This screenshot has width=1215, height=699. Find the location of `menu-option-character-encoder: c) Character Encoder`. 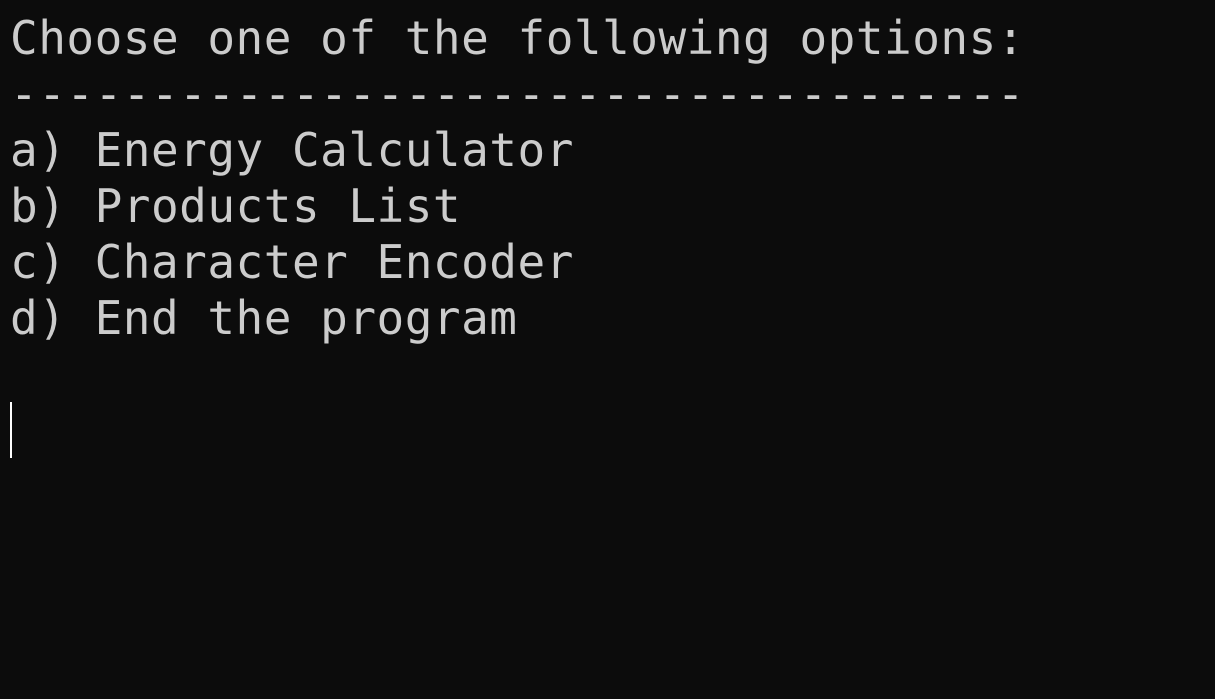

menu-option-character-encoder: c) Character Encoder is located at coordinates (292, 262).